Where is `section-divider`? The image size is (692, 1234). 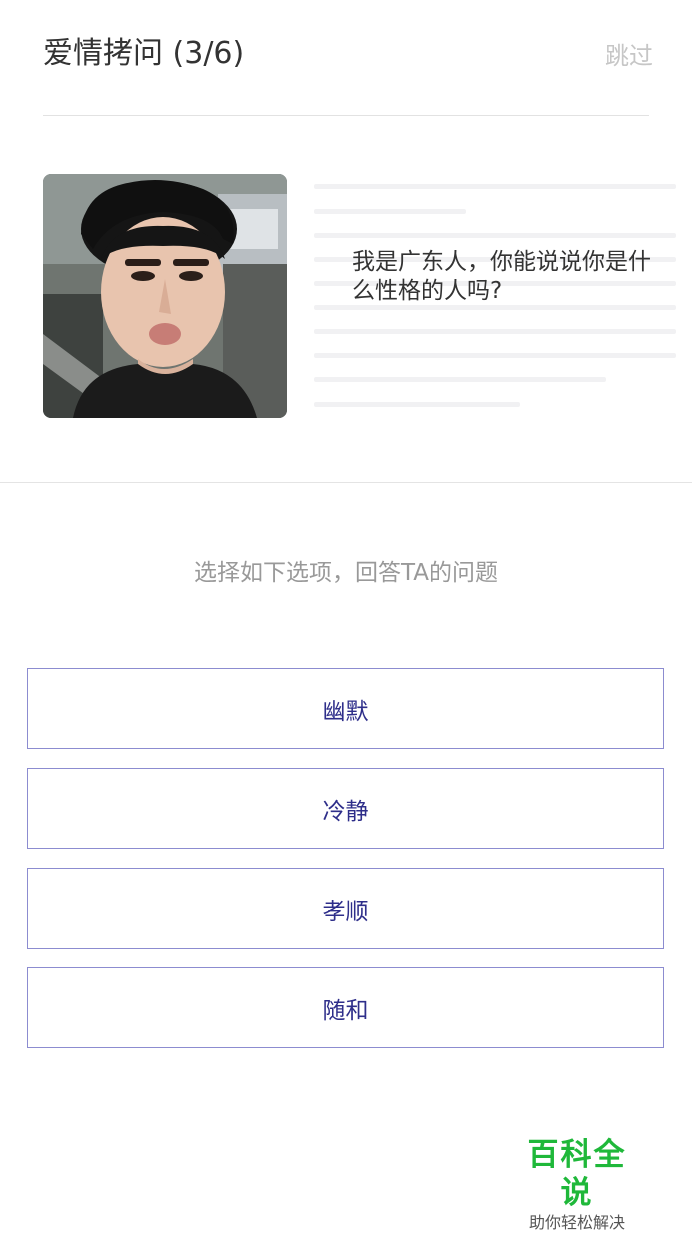 section-divider is located at coordinates (346, 482).